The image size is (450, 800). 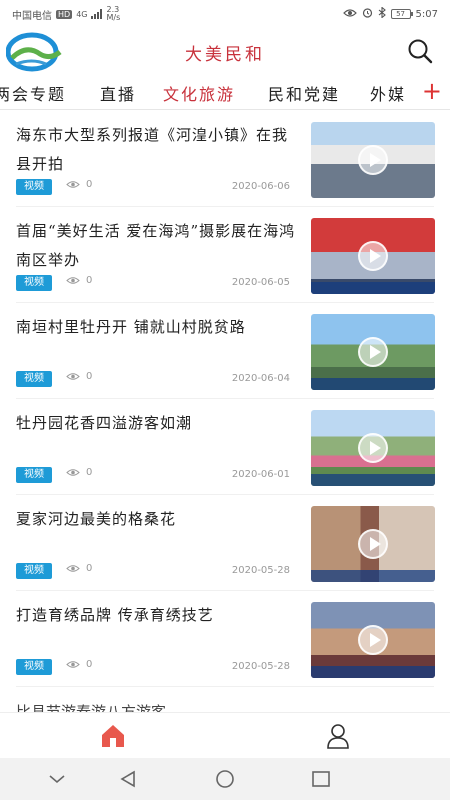 What do you see at coordinates (91, 707) in the screenshot?
I see `news-title-partial: 比县节游春游八方游客` at bounding box center [91, 707].